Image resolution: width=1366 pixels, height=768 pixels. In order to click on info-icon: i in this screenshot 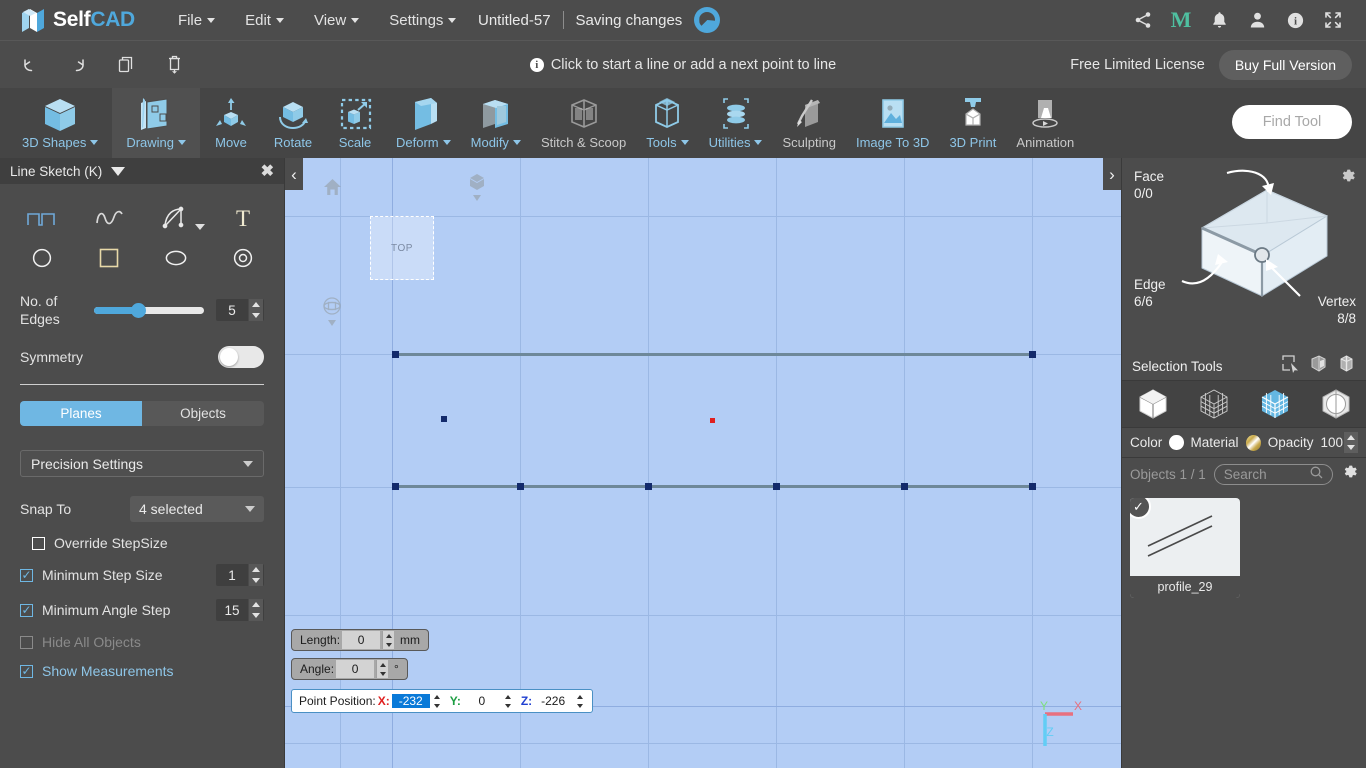, I will do `click(1295, 20)`.